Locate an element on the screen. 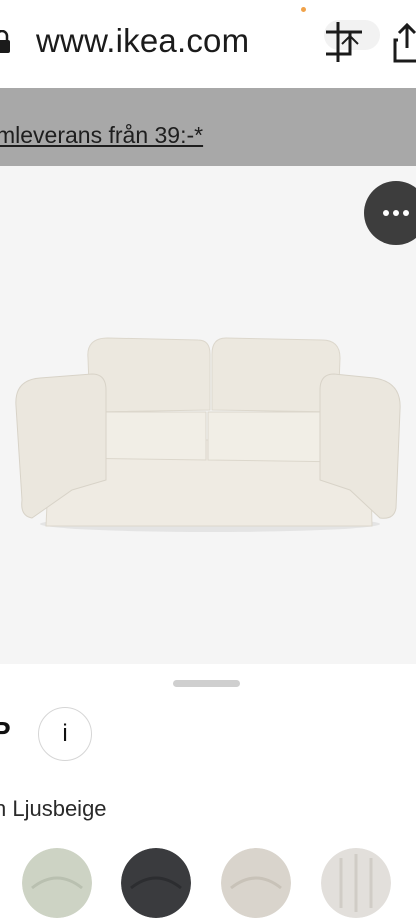  color-swatch-dark-grey is located at coordinates (156, 883).